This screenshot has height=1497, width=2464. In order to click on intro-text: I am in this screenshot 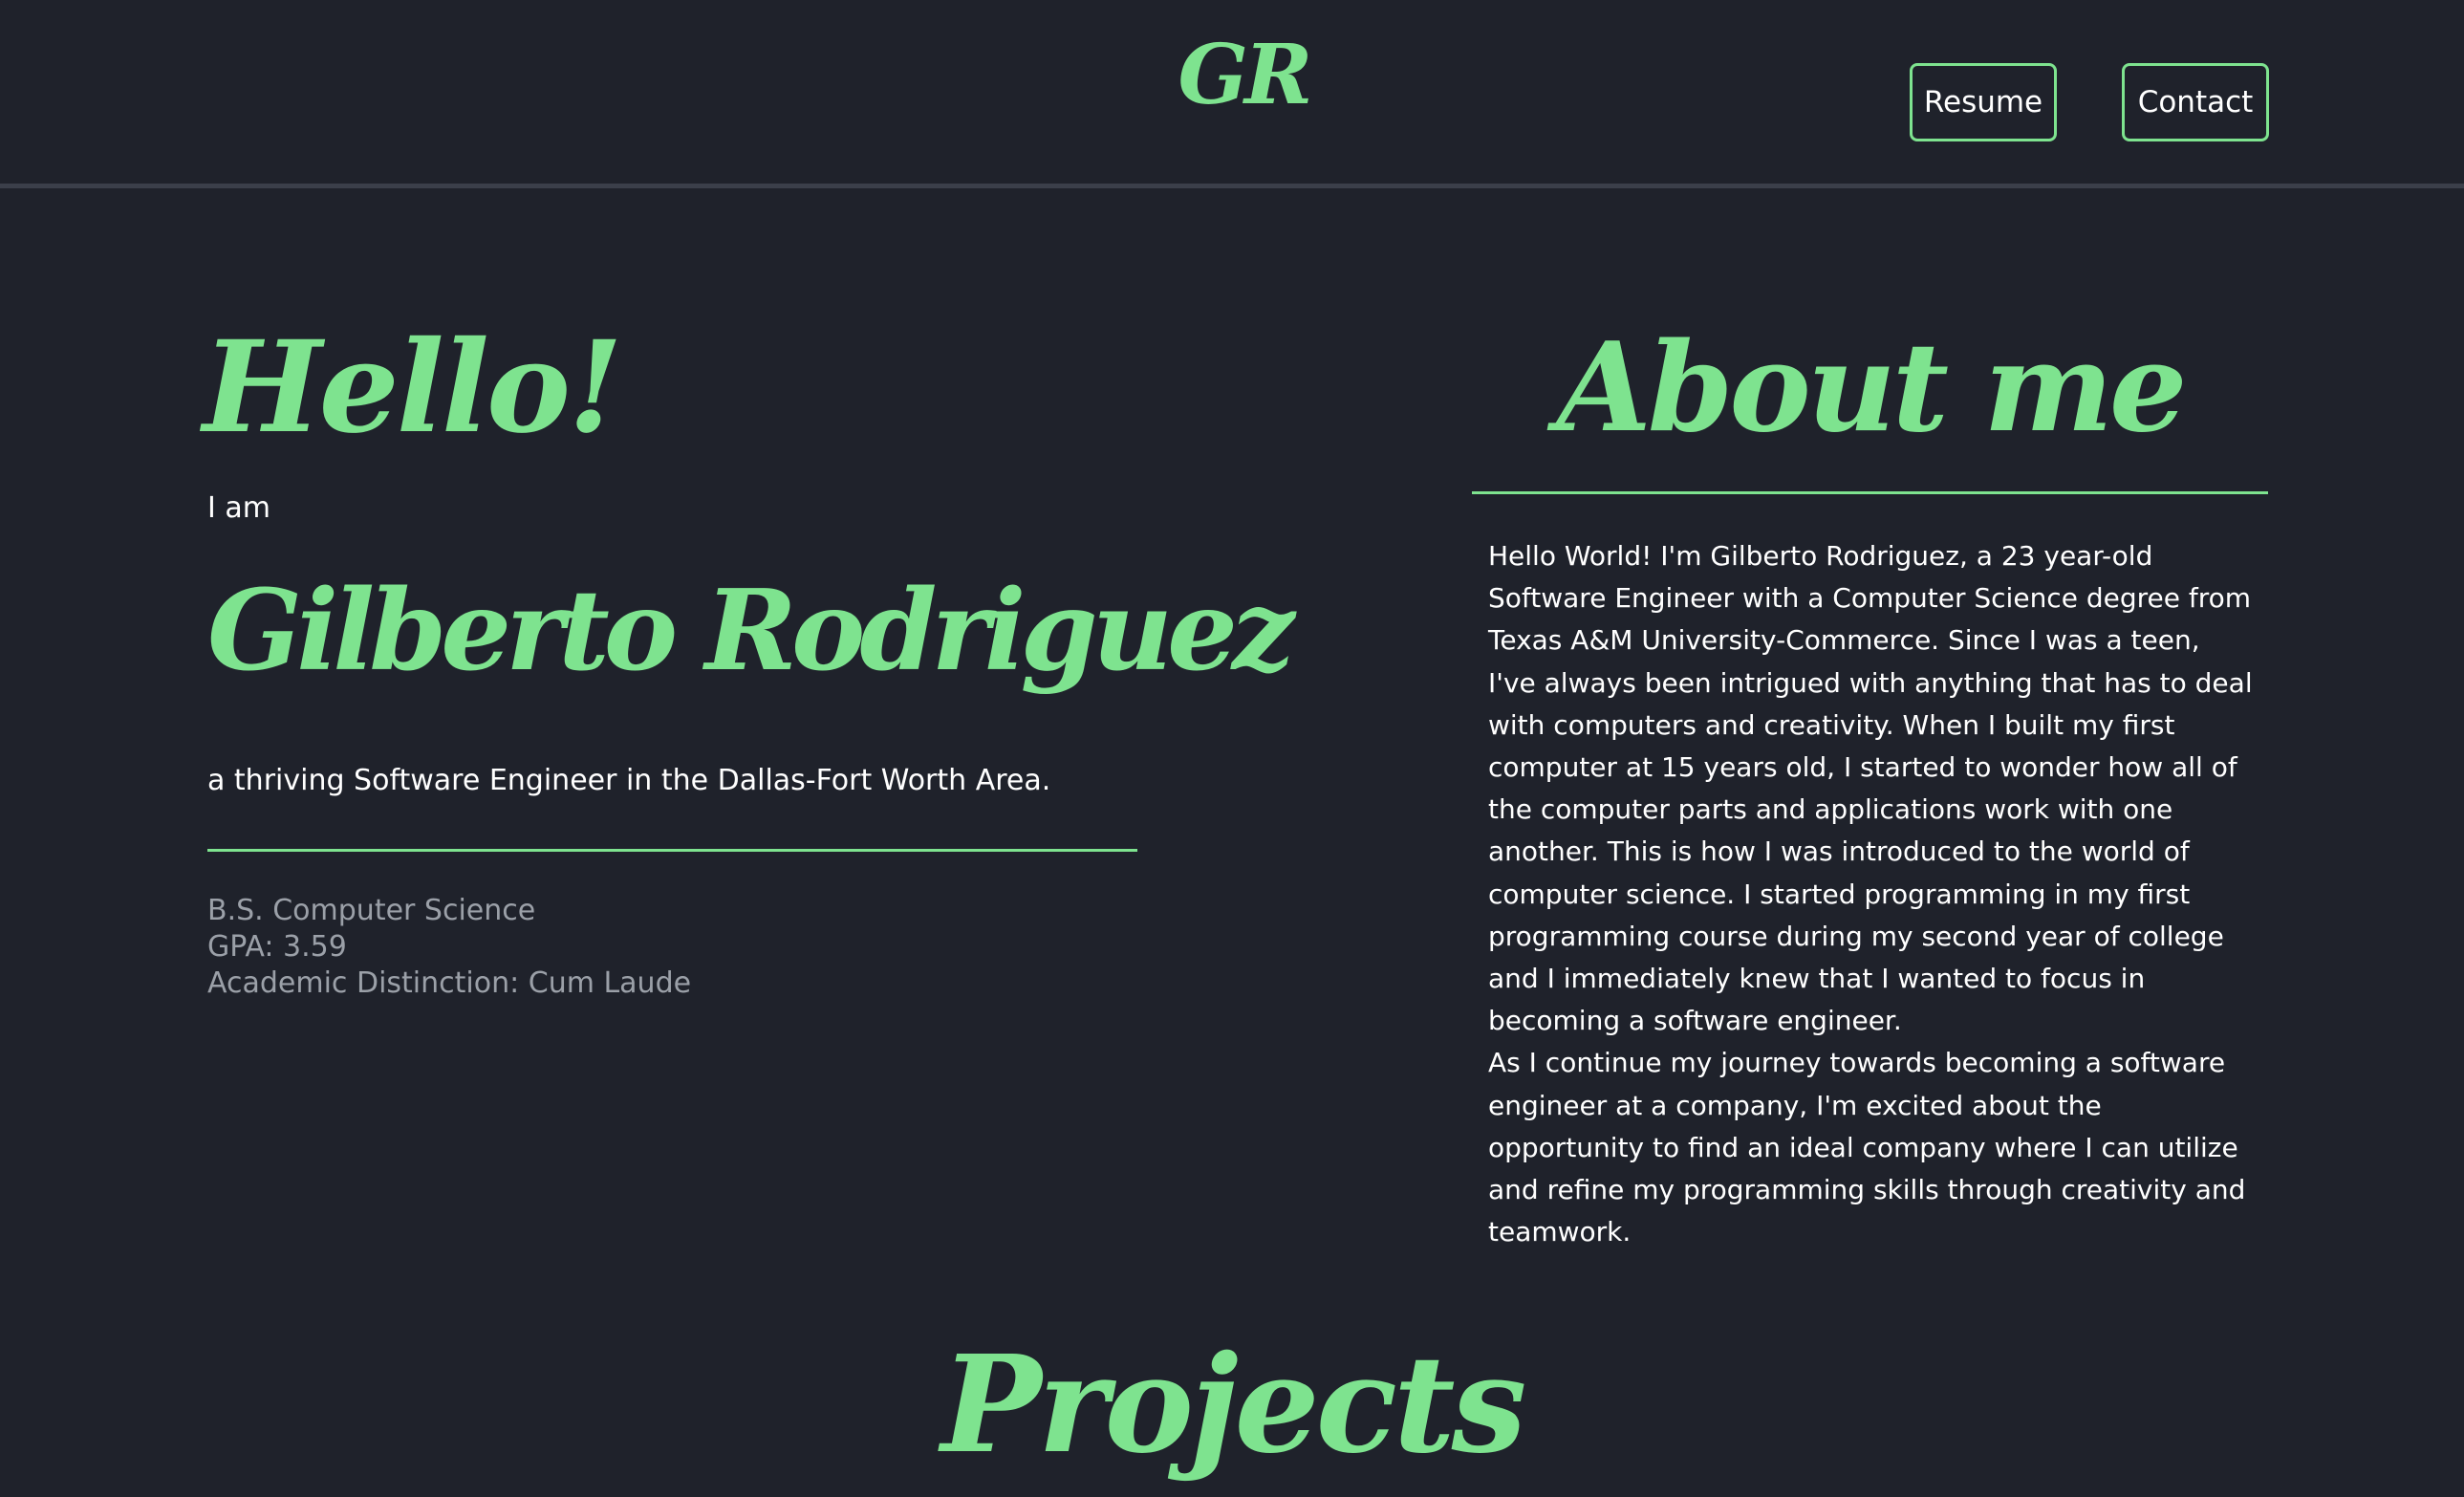, I will do `click(239, 508)`.